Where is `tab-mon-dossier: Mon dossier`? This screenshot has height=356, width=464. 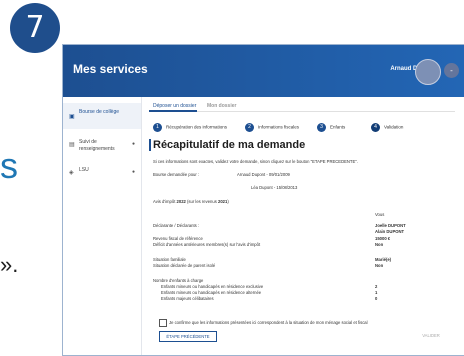
tab-mon-dossier: Mon dossier is located at coordinates (221, 106).